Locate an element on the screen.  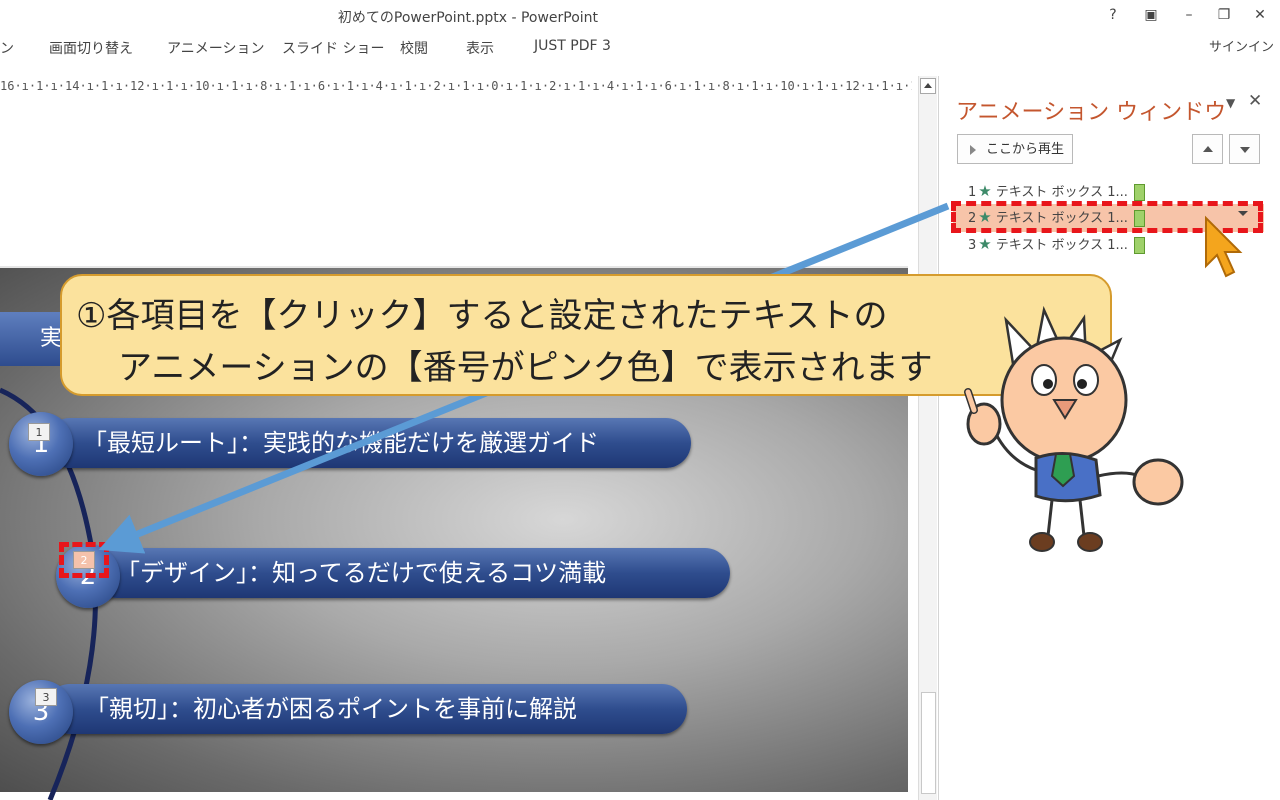
callout-line-1: ①各項目を【クリック】すると設定されたテキストの is located at coordinates (482, 316).